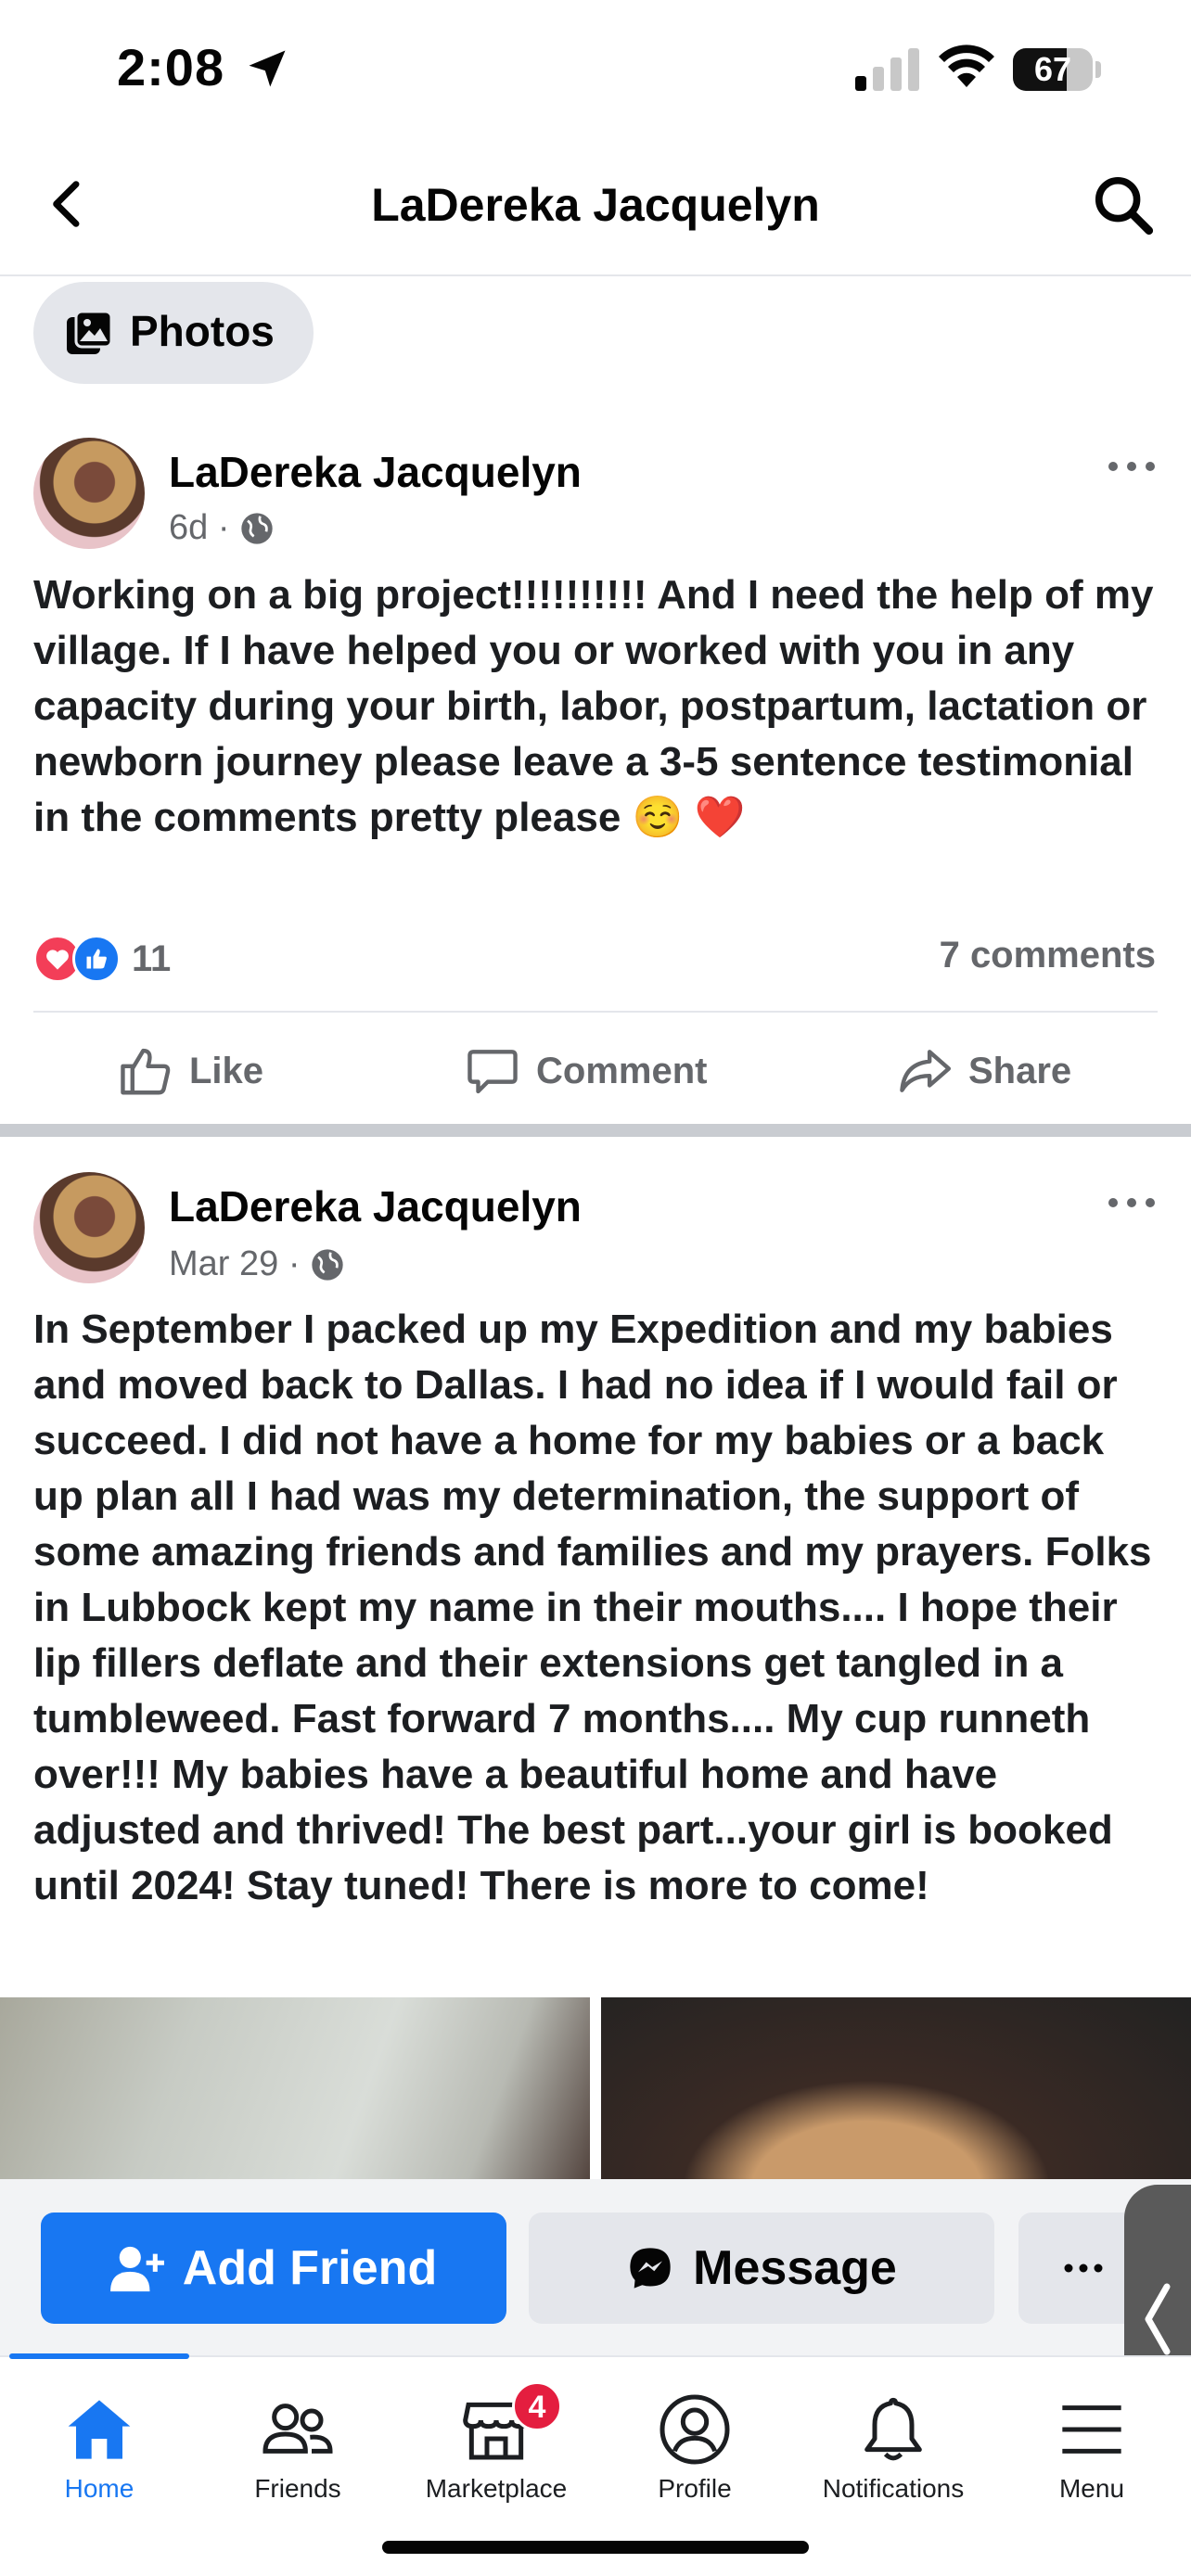 The image size is (1191, 2576). I want to click on marketplace-badge: 4, so click(537, 2406).